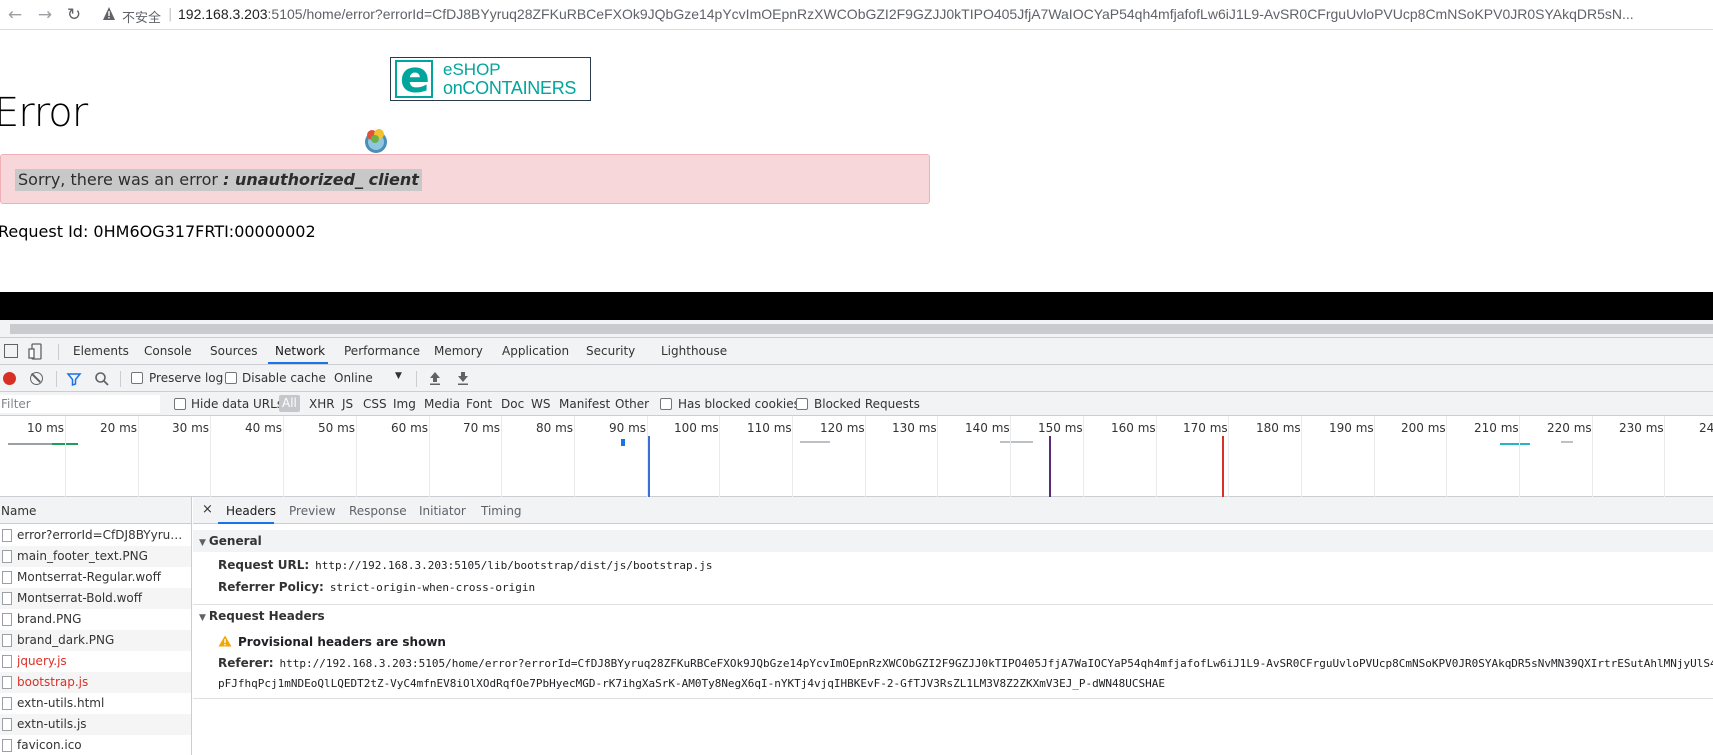 Image resolution: width=1713 pixels, height=755 pixels. I want to click on blocked-requests-checkbox, so click(802, 404).